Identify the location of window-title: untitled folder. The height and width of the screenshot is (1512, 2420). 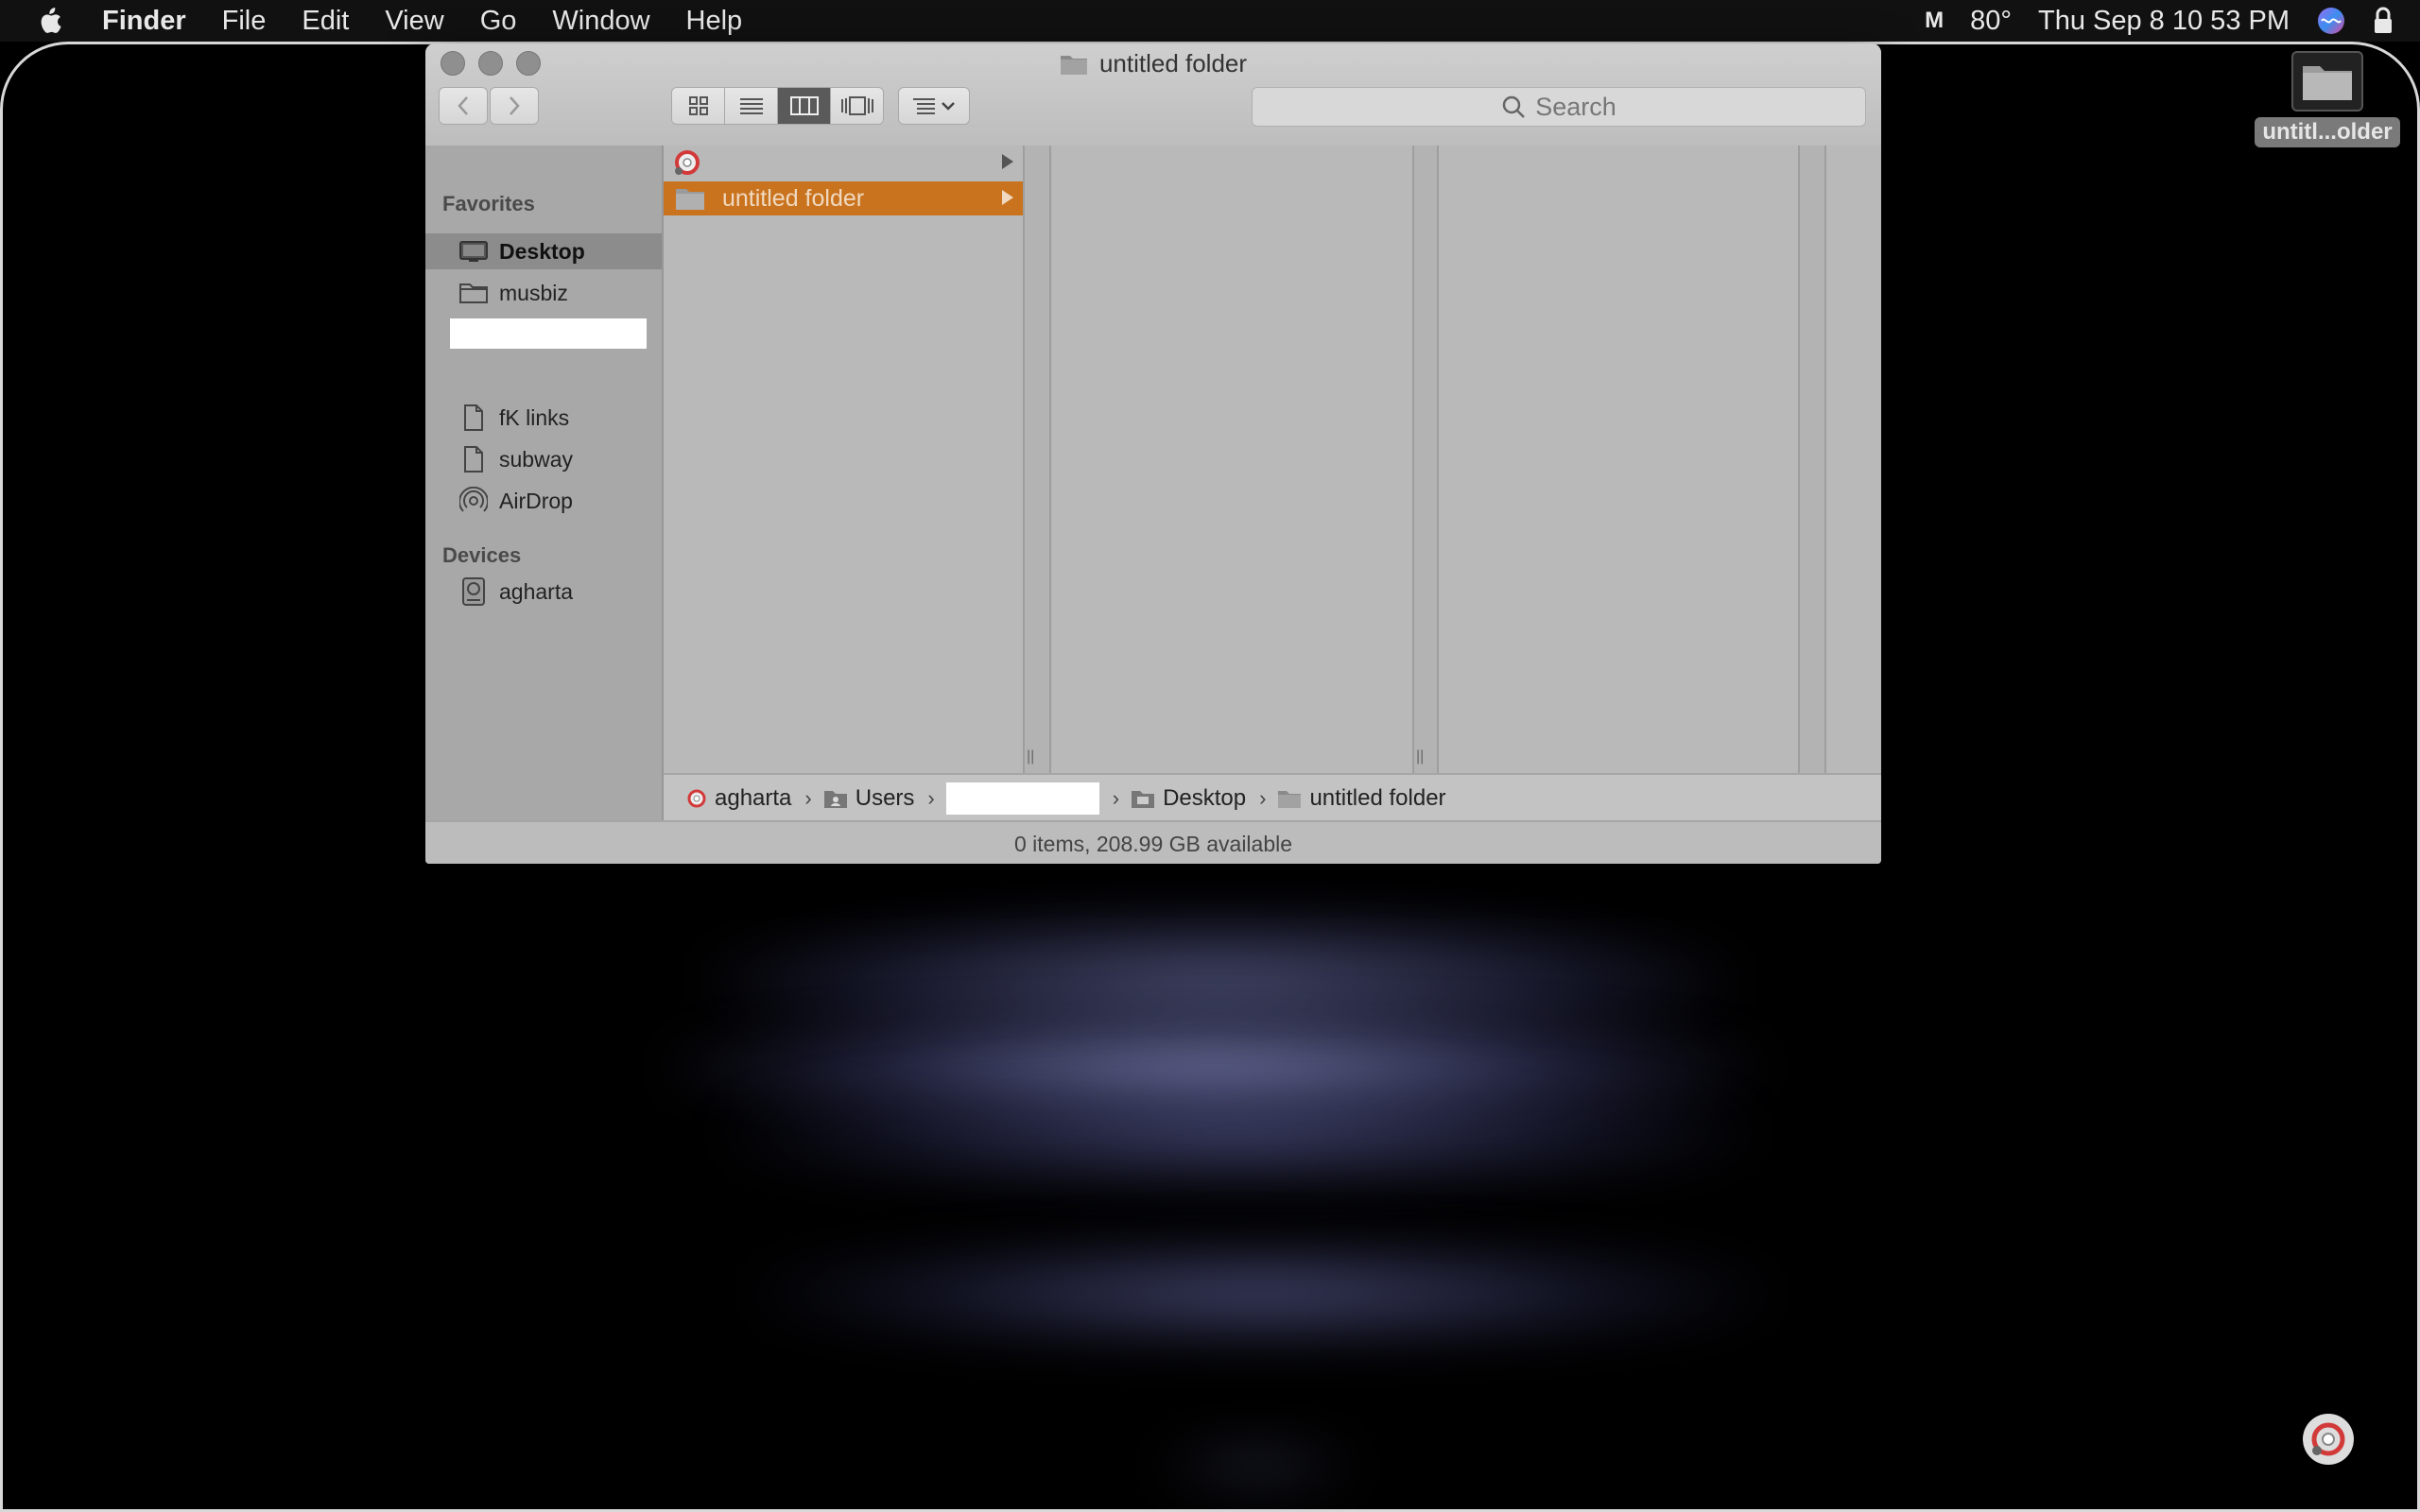
(1153, 63).